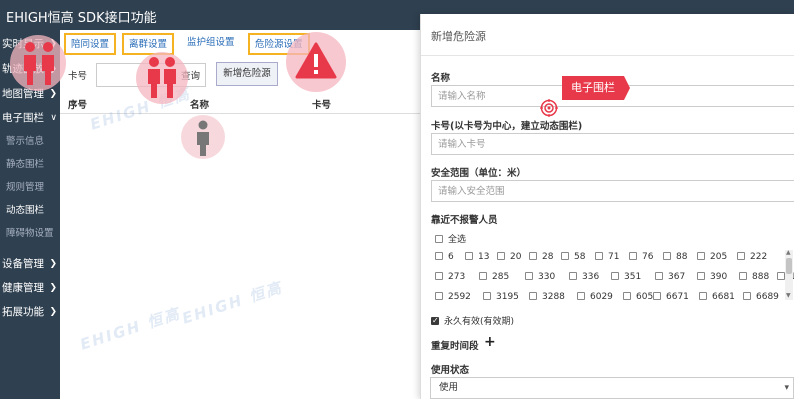 The width and height of the screenshot is (794, 399). What do you see at coordinates (23, 312) in the screenshot?
I see `sidebar-item-label: 拓展功能` at bounding box center [23, 312].